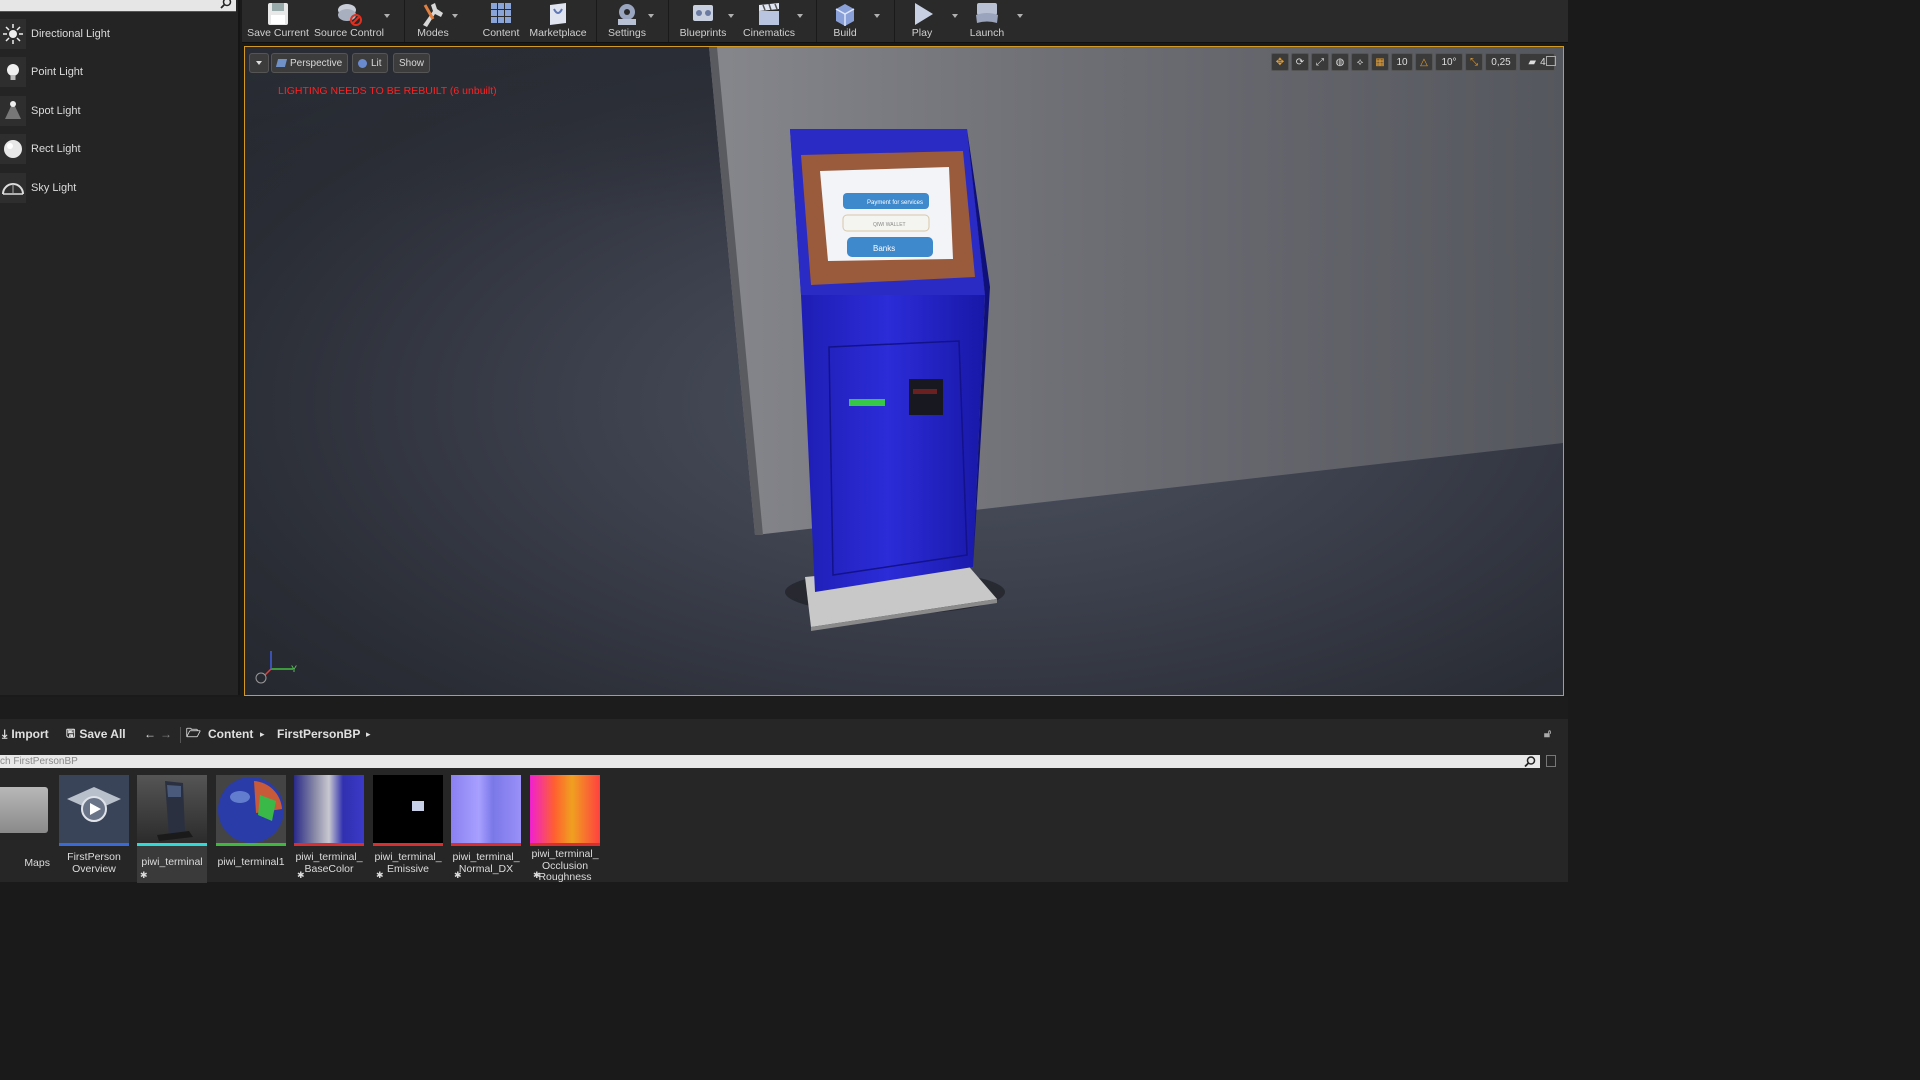 The width and height of the screenshot is (1920, 1080). I want to click on show-label: Show, so click(412, 63).